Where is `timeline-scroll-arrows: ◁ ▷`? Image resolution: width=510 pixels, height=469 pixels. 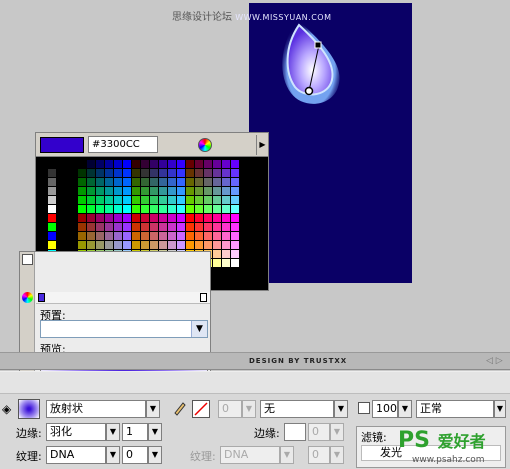 timeline-scroll-arrows: ◁ ▷ is located at coordinates (494, 361).